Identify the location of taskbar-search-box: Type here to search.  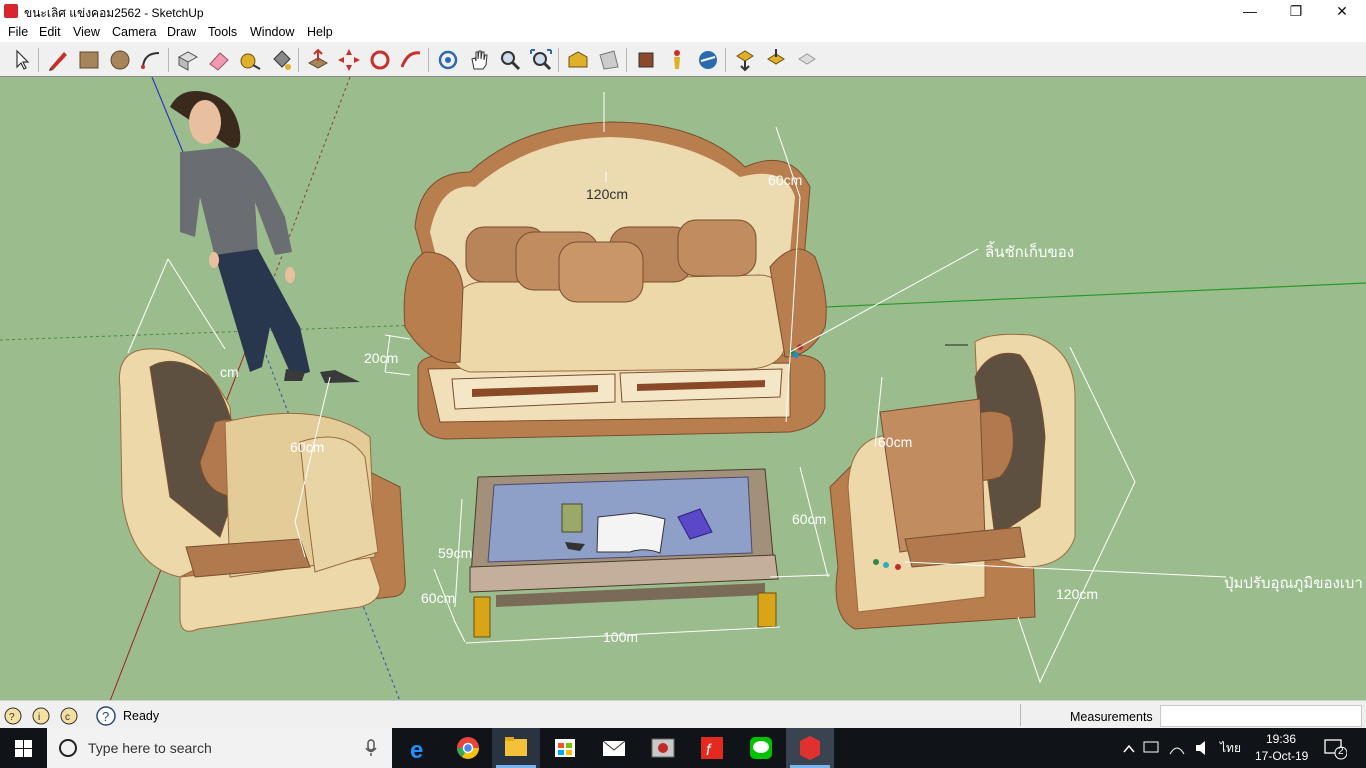
(219, 748).